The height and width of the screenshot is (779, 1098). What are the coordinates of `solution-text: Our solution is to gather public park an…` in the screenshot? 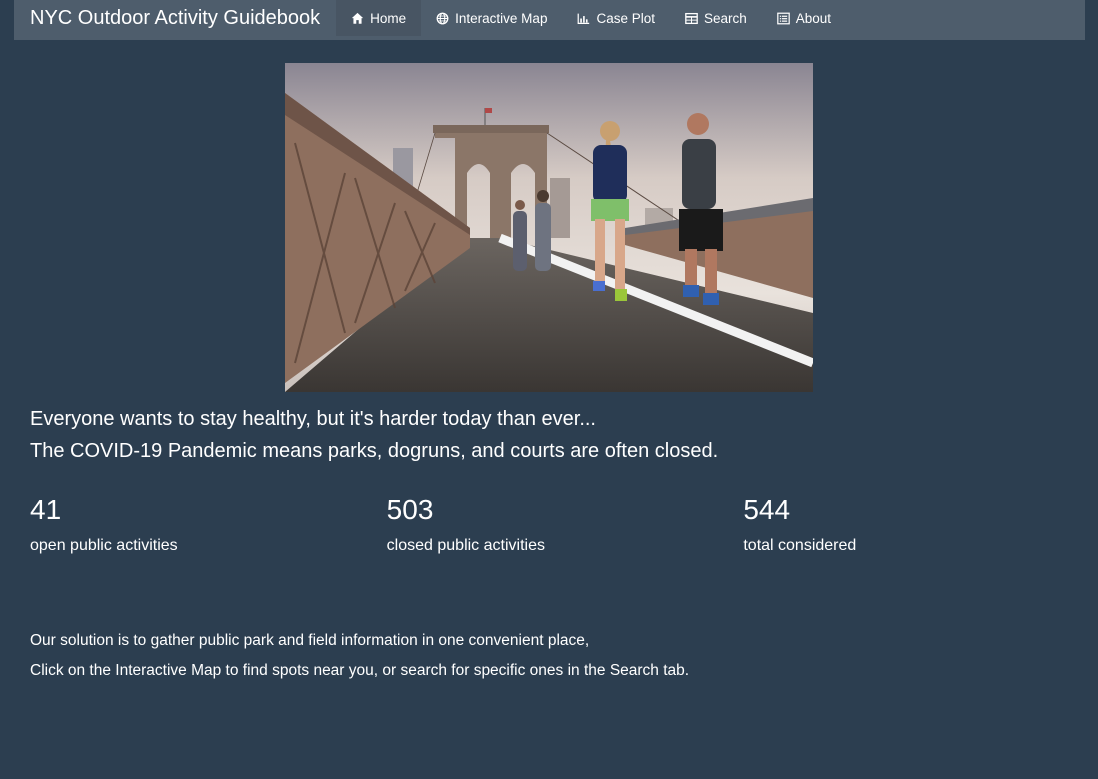 It's located at (550, 656).